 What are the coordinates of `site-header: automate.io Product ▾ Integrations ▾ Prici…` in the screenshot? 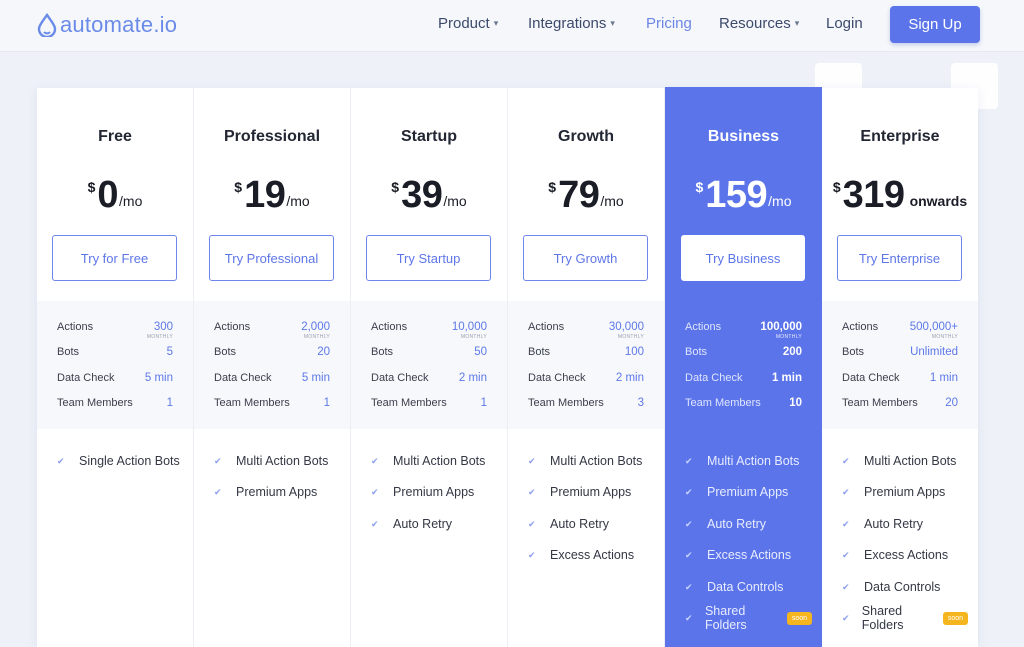 It's located at (512, 26).